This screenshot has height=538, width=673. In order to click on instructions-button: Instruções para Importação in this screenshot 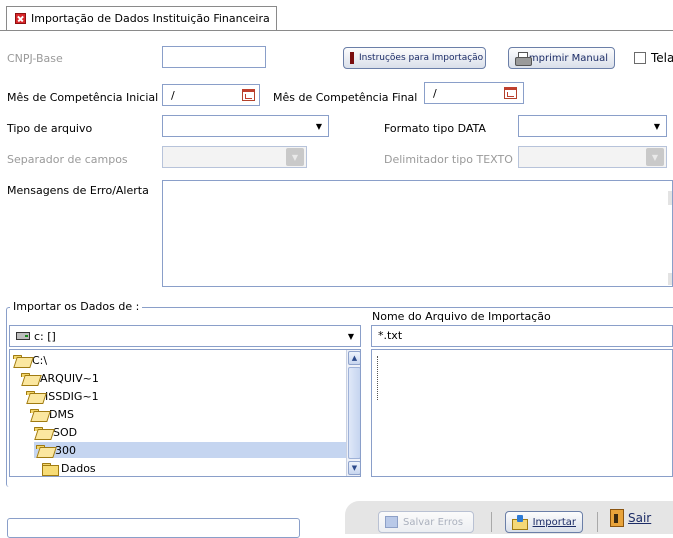, I will do `click(414, 58)`.